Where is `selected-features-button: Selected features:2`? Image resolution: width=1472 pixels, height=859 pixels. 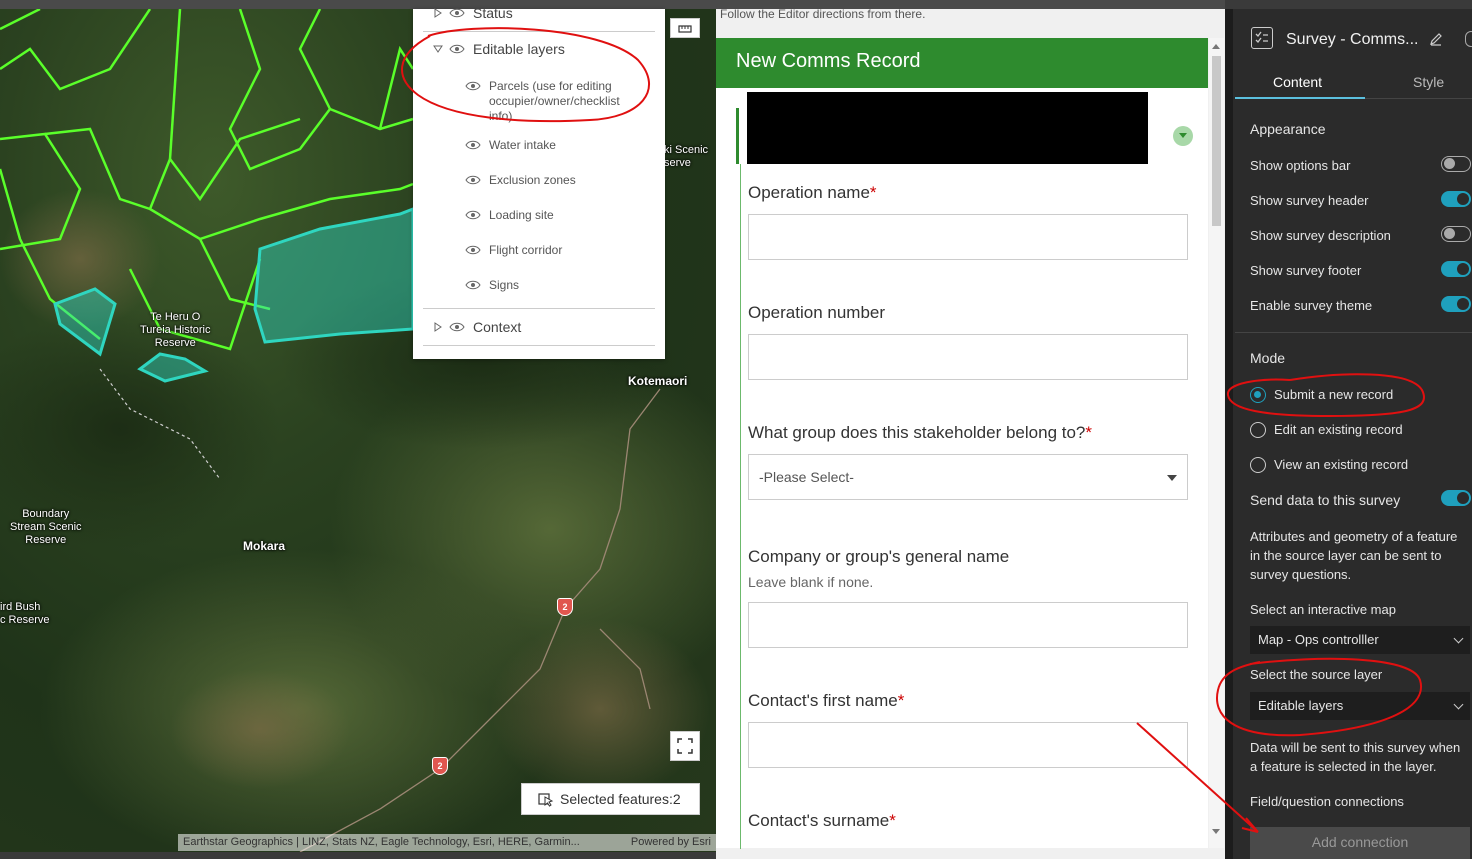
selected-features-button: Selected features:2 is located at coordinates (610, 799).